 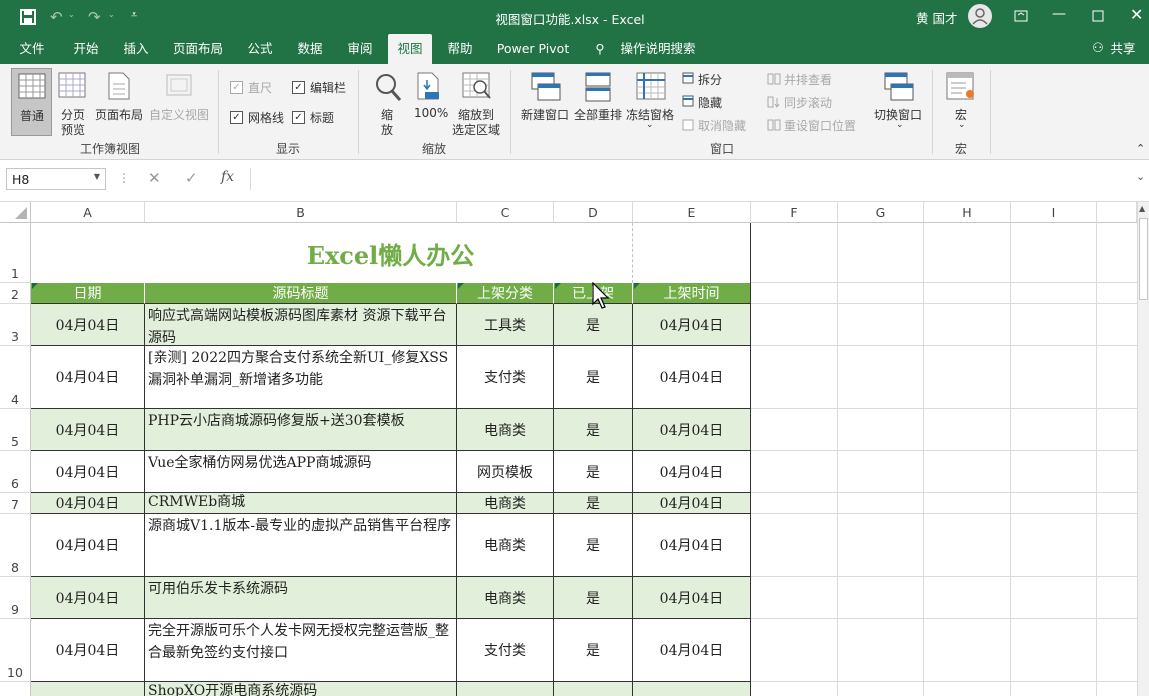 What do you see at coordinates (476, 129) in the screenshot?
I see `zoom-to-selection-label-2: 选定区域` at bounding box center [476, 129].